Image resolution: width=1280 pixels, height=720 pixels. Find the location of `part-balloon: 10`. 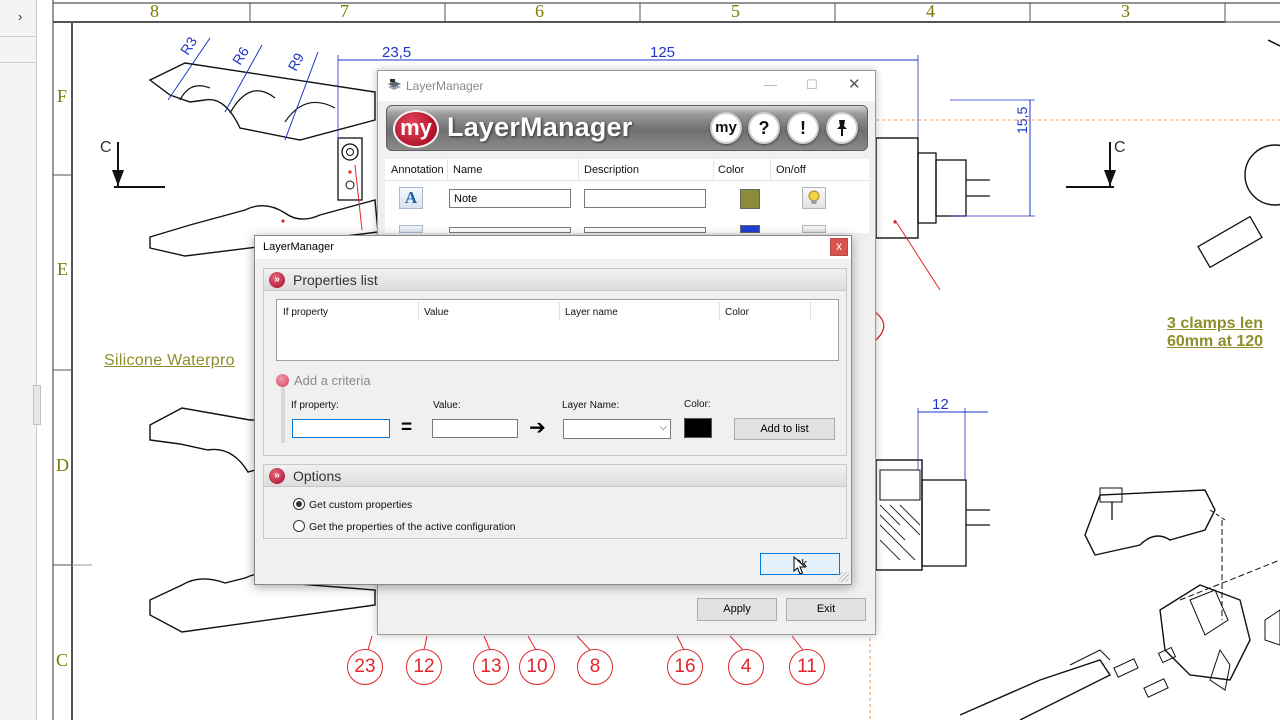

part-balloon: 10 is located at coordinates (537, 667).